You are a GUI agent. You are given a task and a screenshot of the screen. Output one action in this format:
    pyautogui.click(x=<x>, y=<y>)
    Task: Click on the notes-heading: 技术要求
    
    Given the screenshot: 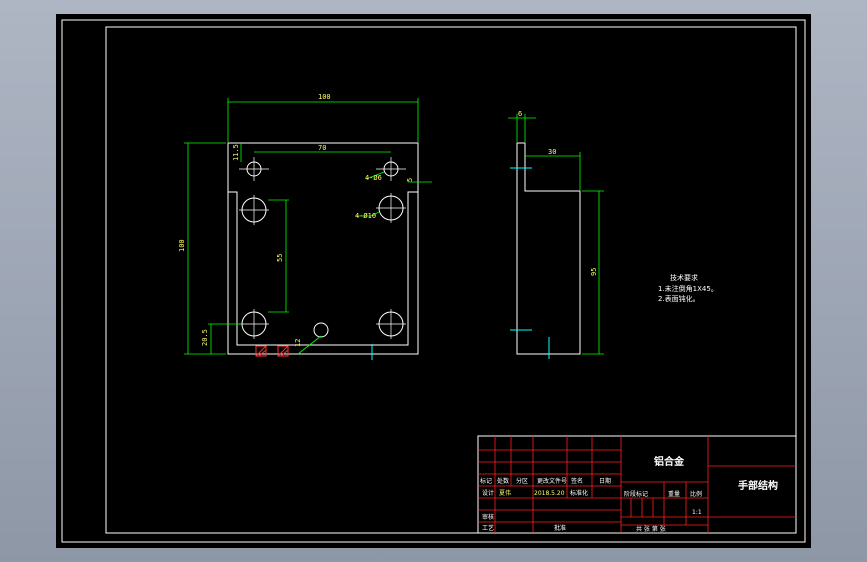 What is the action you would take?
    pyautogui.click(x=684, y=277)
    